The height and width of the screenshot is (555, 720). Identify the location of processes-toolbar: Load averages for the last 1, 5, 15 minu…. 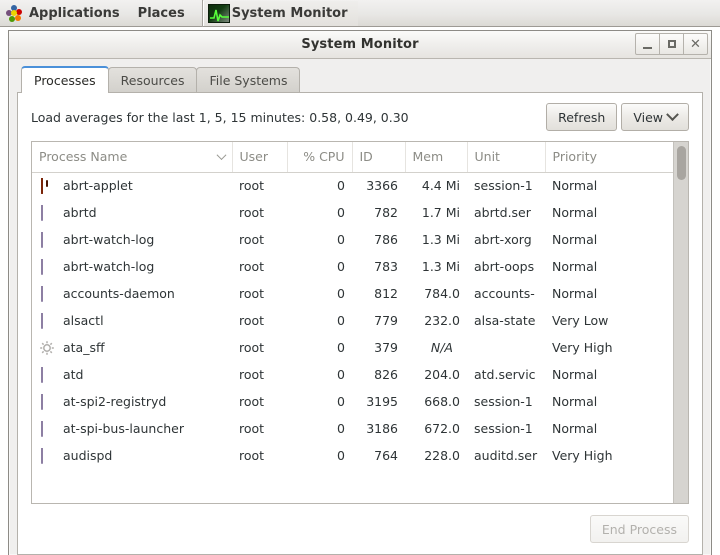
(360, 117).